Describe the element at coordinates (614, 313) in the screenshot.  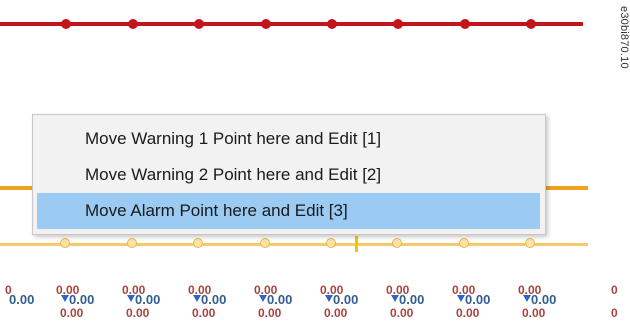
I see `point-label-bottom: 0` at that location.